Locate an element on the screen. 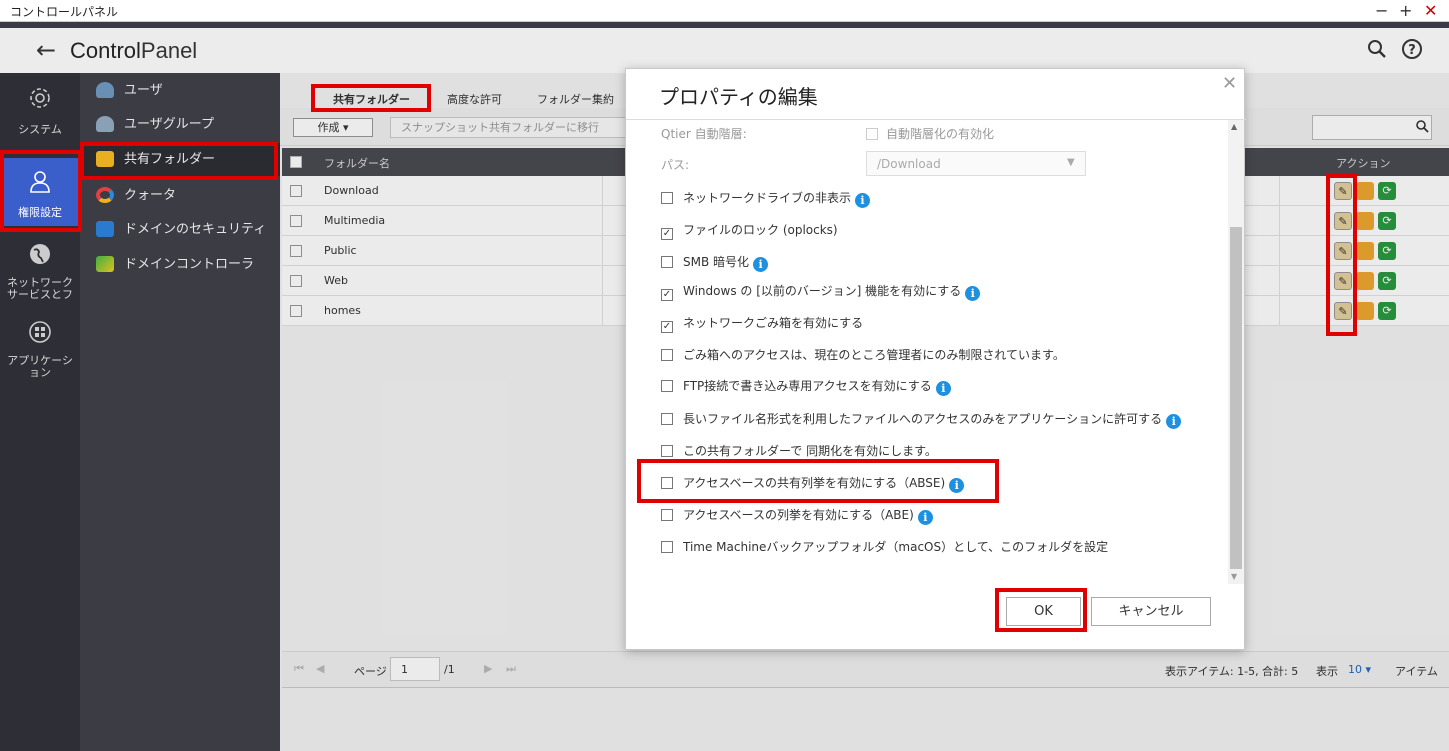 The width and height of the screenshot is (1449, 751). ok-button: OK is located at coordinates (1043, 611).